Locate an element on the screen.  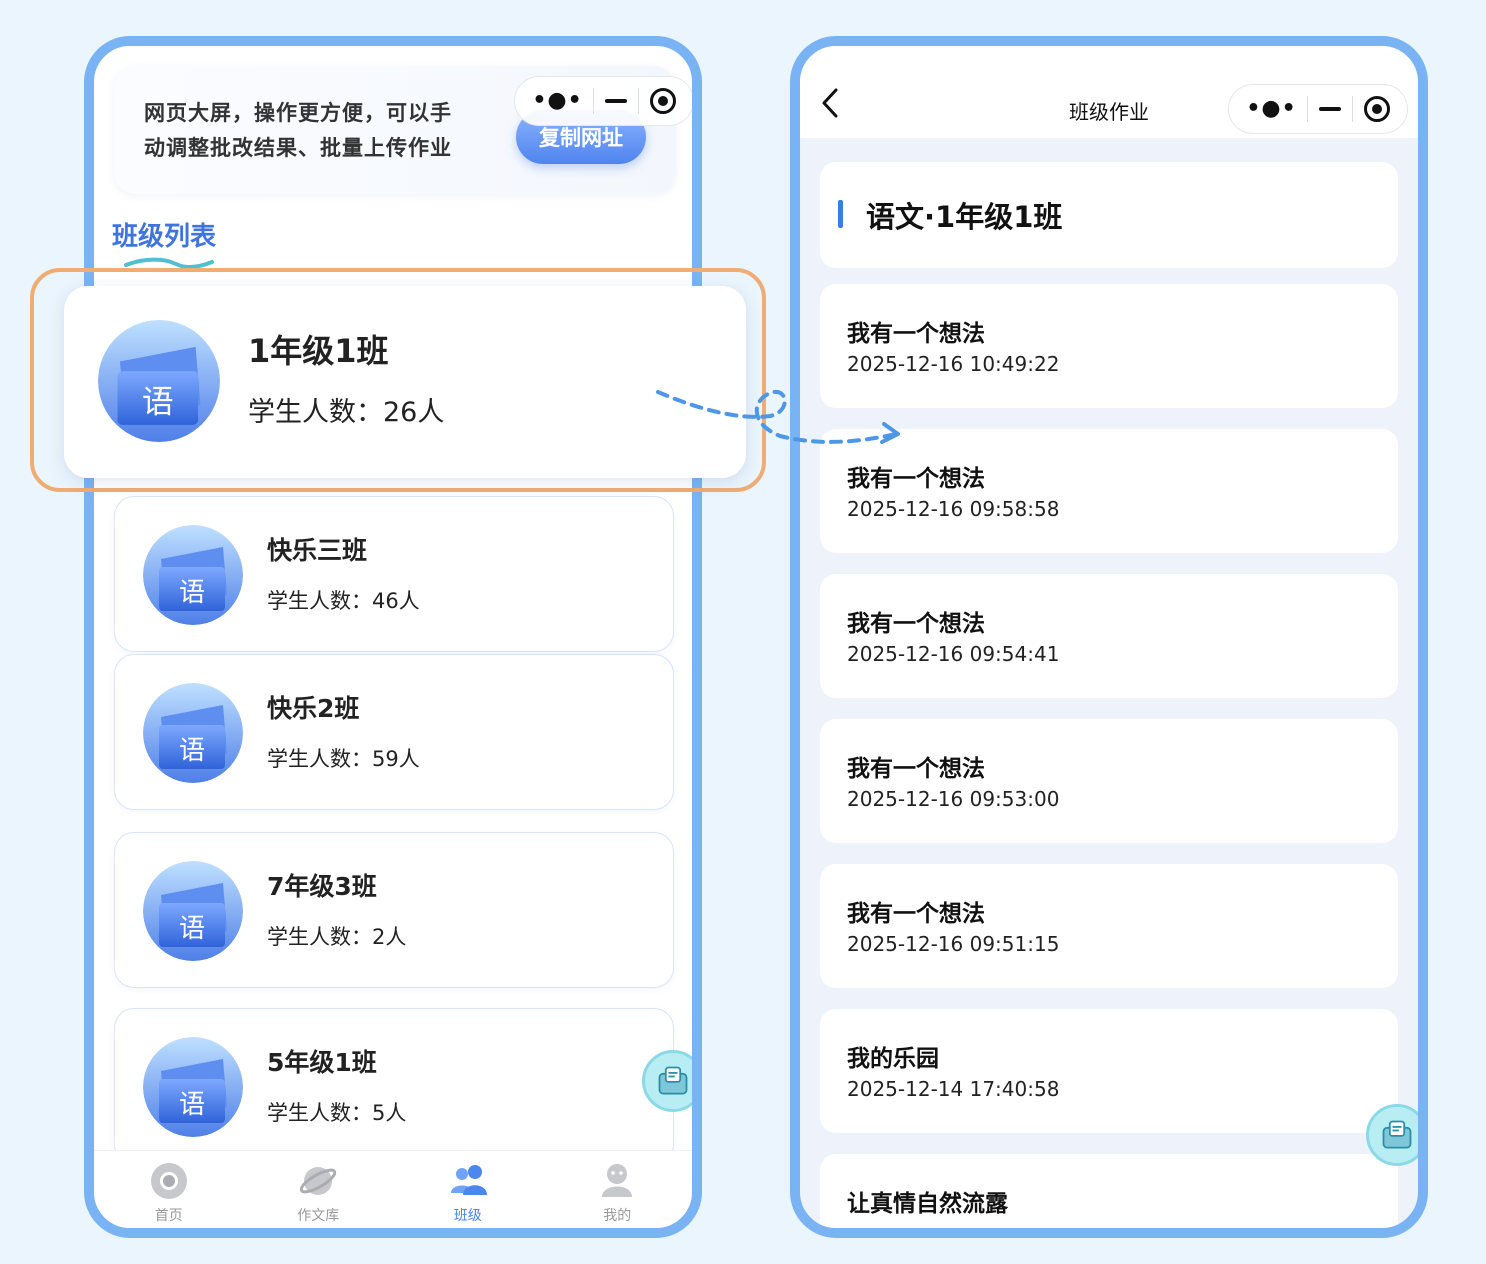
class-card: 语 快乐三班 学生人数：46人 is located at coordinates (394, 574).